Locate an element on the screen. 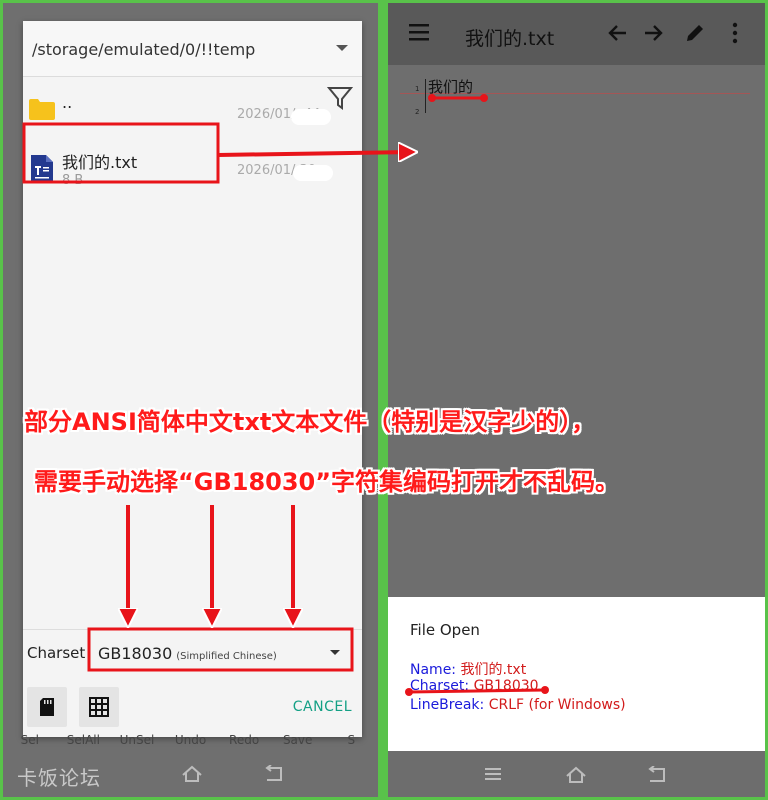 This screenshot has width=768, height=800. charset-bar: Charset GB18030 (Simplified Chinese) is located at coordinates (192, 652).